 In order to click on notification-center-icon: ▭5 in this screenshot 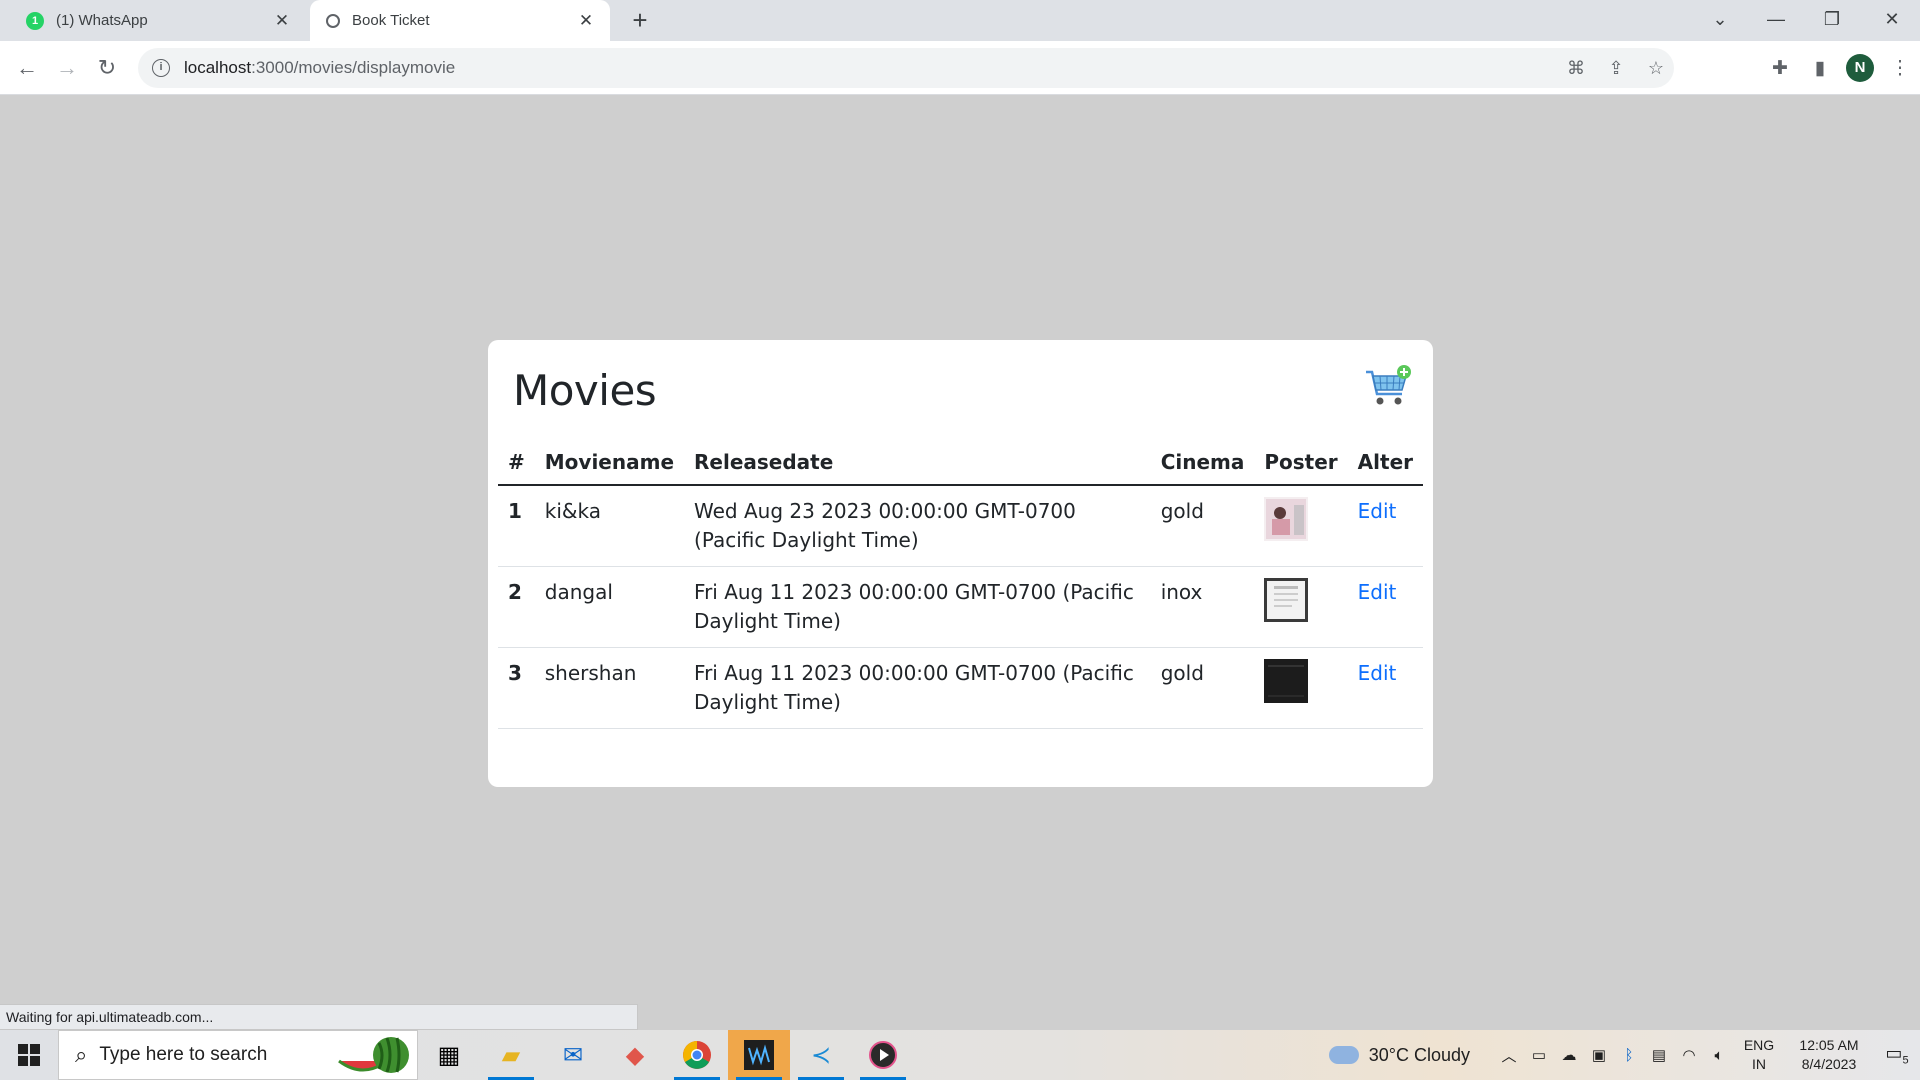, I will do `click(1897, 1055)`.